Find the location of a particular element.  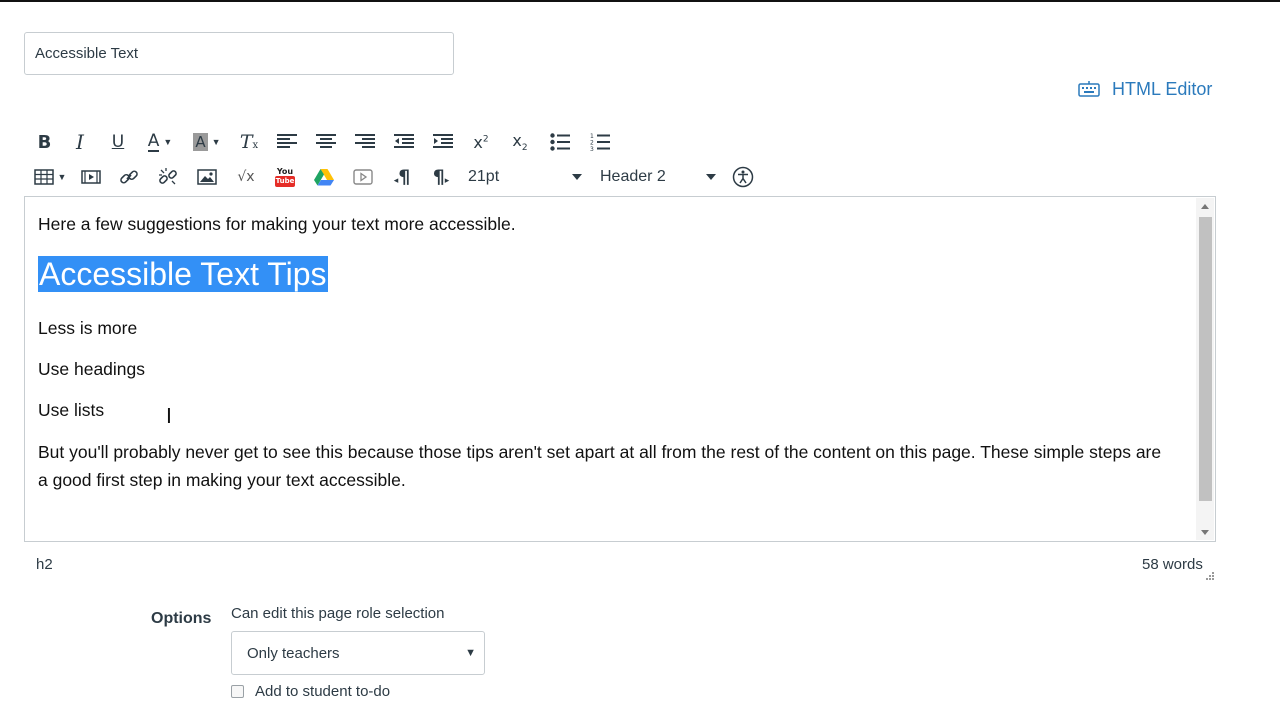

student-todo-label: Add to student to-do is located at coordinates (322, 691).